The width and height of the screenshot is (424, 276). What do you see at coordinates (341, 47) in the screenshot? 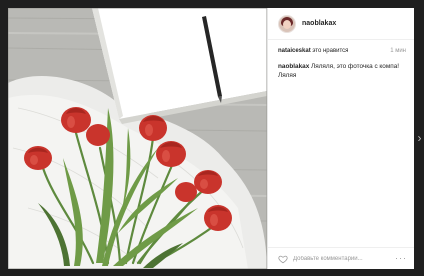
I see `like-activity: nataiceskat это нравится 1 мин` at bounding box center [341, 47].